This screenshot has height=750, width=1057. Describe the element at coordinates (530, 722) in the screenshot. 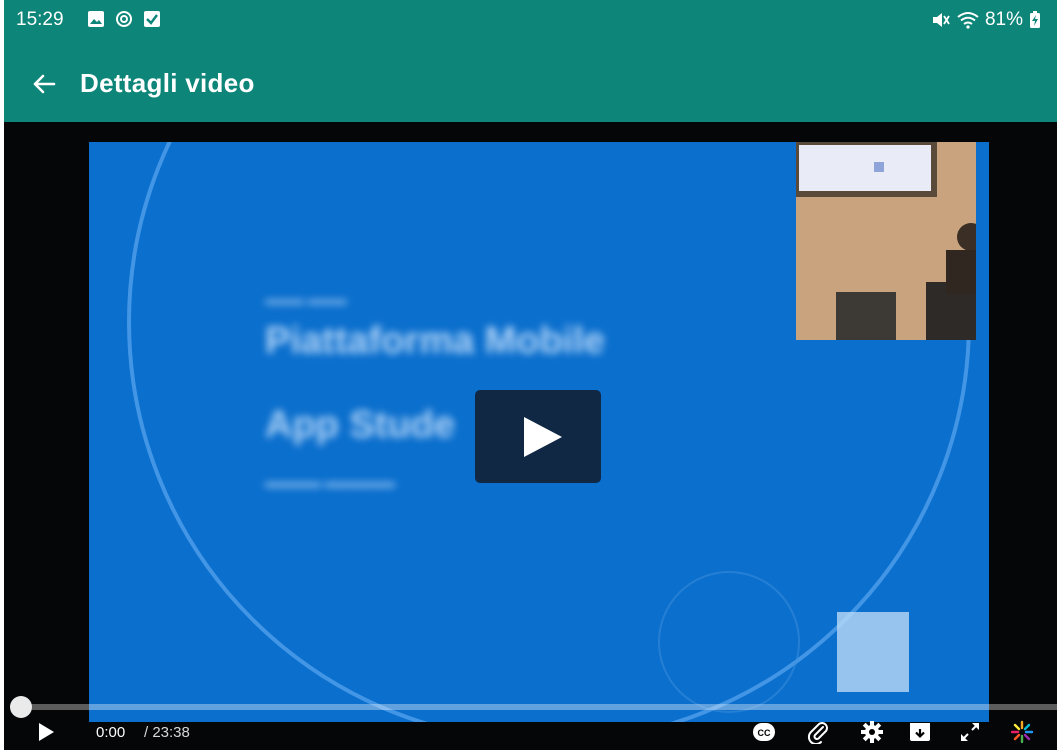

I see `player-controls: 0:00 / 23:38 CC` at that location.